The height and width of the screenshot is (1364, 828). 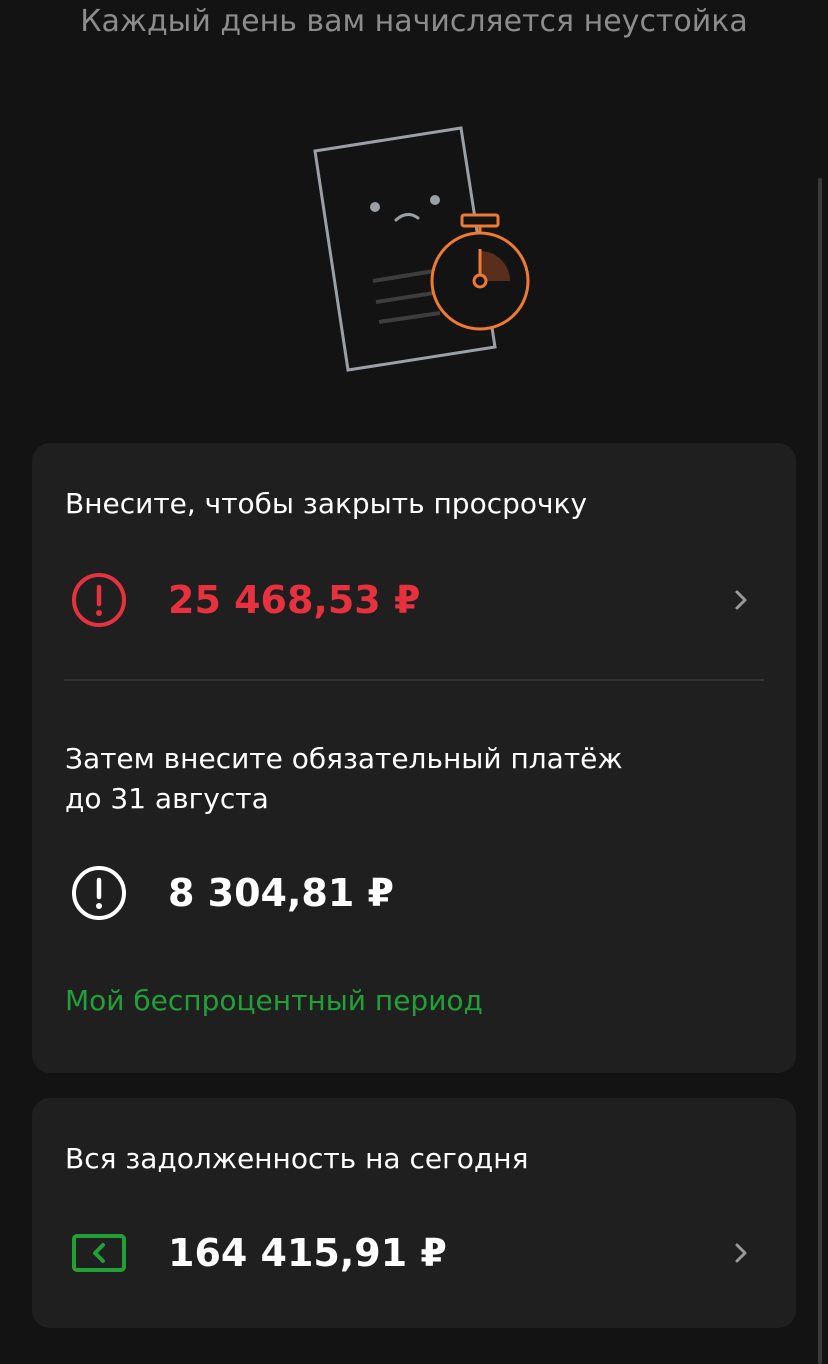 I want to click on total-debt-amount-row: 164 415,91 ₽, so click(x=414, y=1253).